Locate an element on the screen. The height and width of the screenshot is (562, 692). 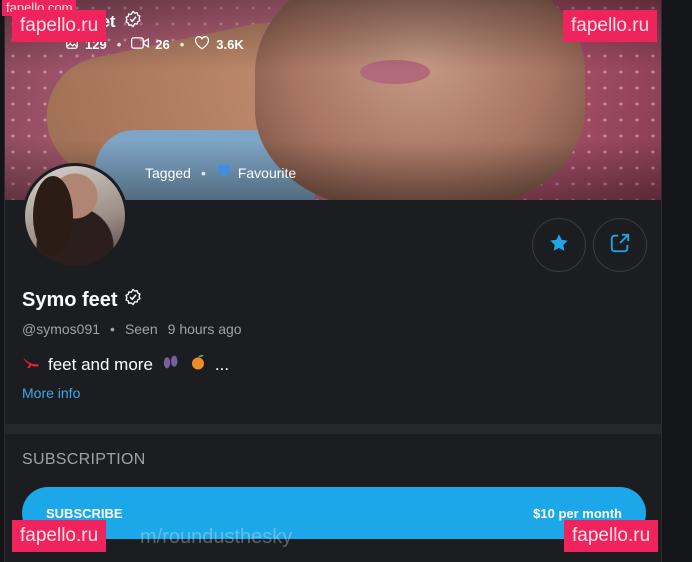
favorite-star-button is located at coordinates (559, 245).